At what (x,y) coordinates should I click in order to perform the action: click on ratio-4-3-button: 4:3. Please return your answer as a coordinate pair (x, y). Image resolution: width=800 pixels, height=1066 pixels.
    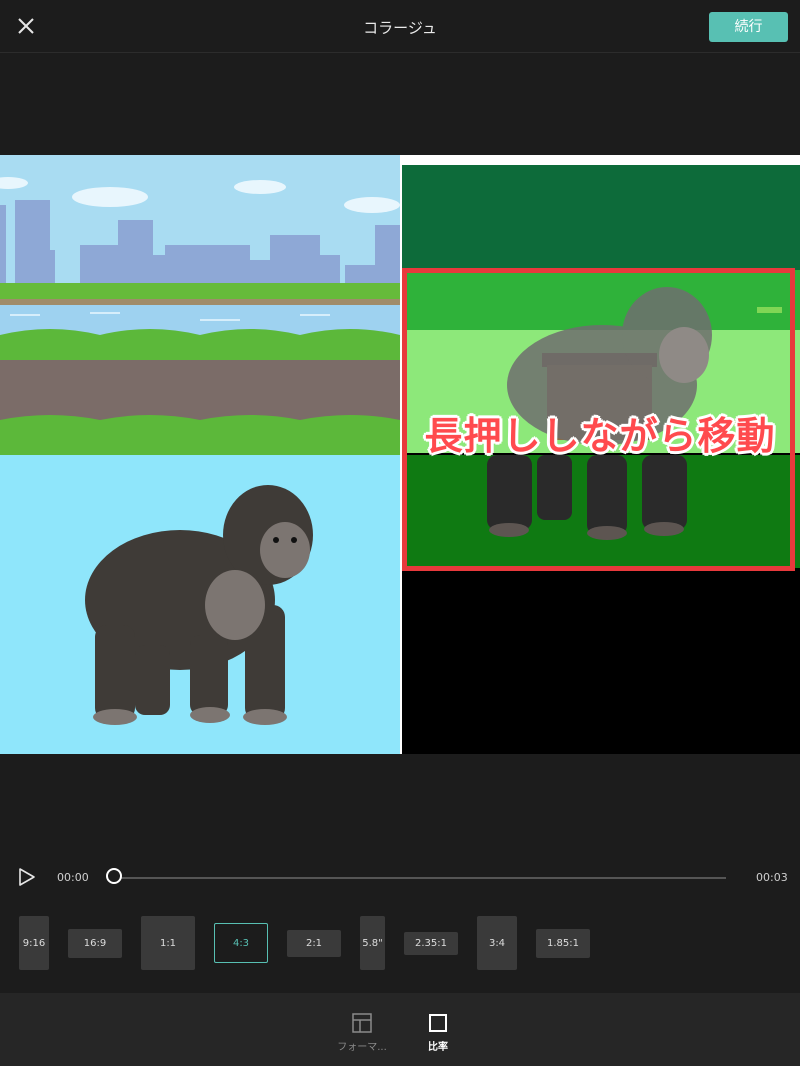
    Looking at the image, I should click on (241, 943).